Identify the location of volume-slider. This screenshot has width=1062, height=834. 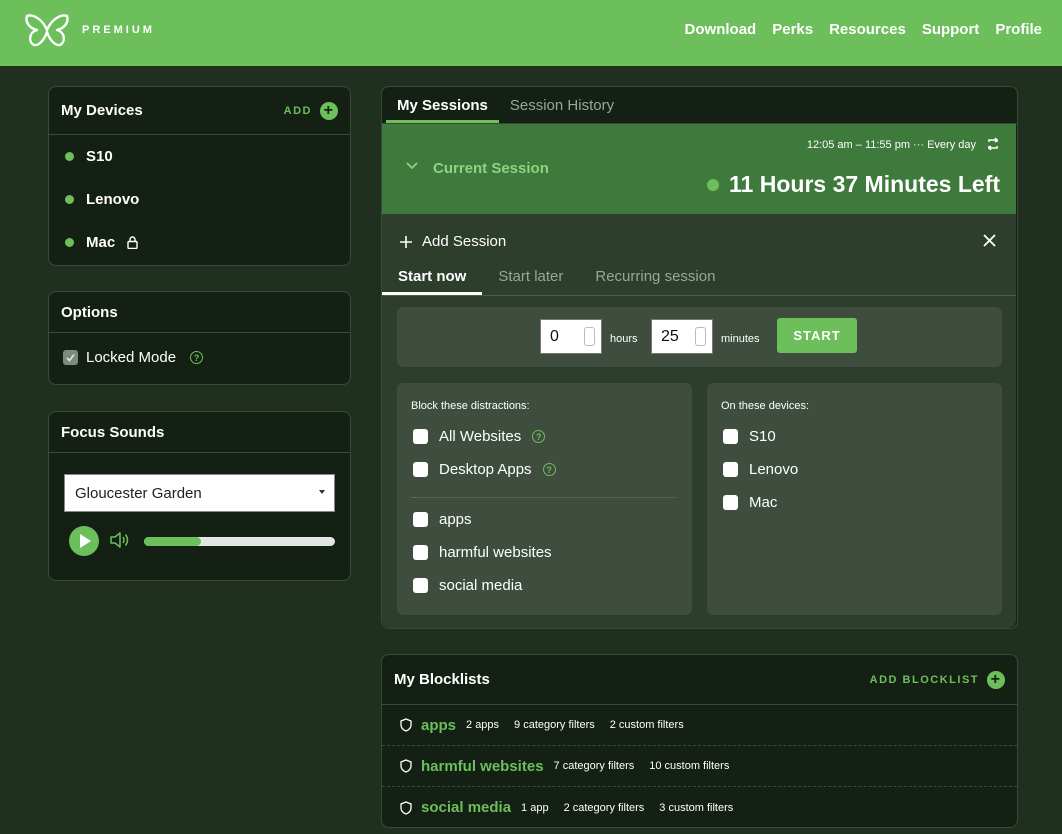
(239, 541).